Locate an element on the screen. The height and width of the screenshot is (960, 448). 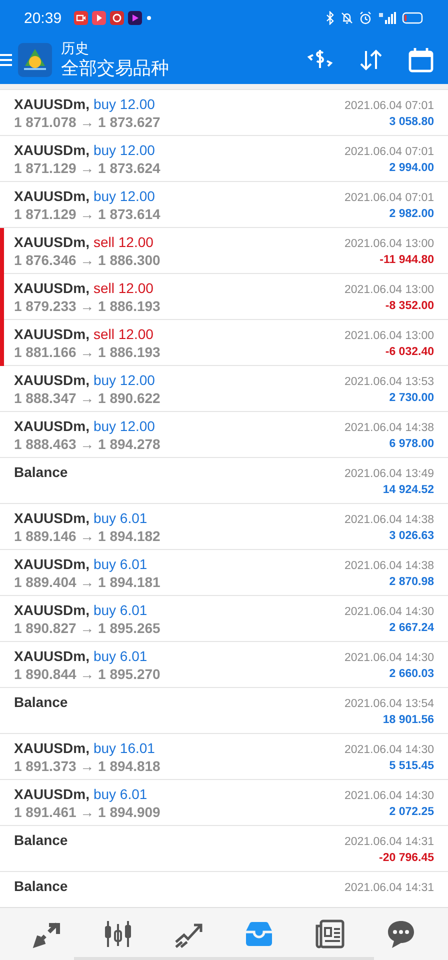
history-row: XAUUSDm, buy 6.01 1 891.461 → 1 894.909 2021.06.04 14:30 2 072.25 is located at coordinates (224, 803).